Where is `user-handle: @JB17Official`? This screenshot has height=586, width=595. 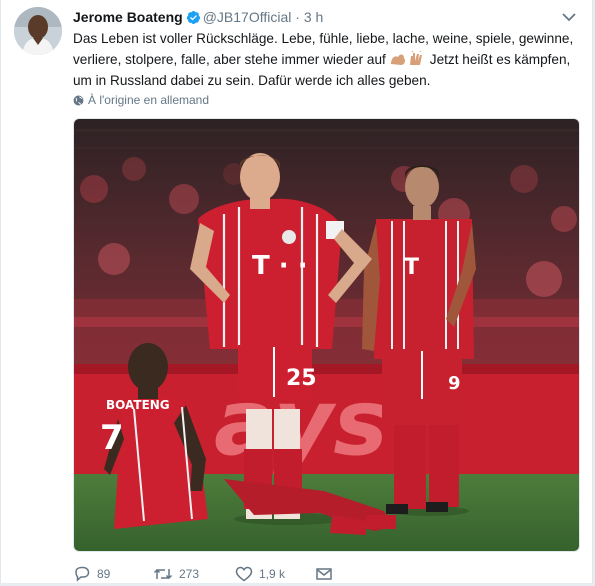
user-handle: @JB17Official is located at coordinates (247, 17).